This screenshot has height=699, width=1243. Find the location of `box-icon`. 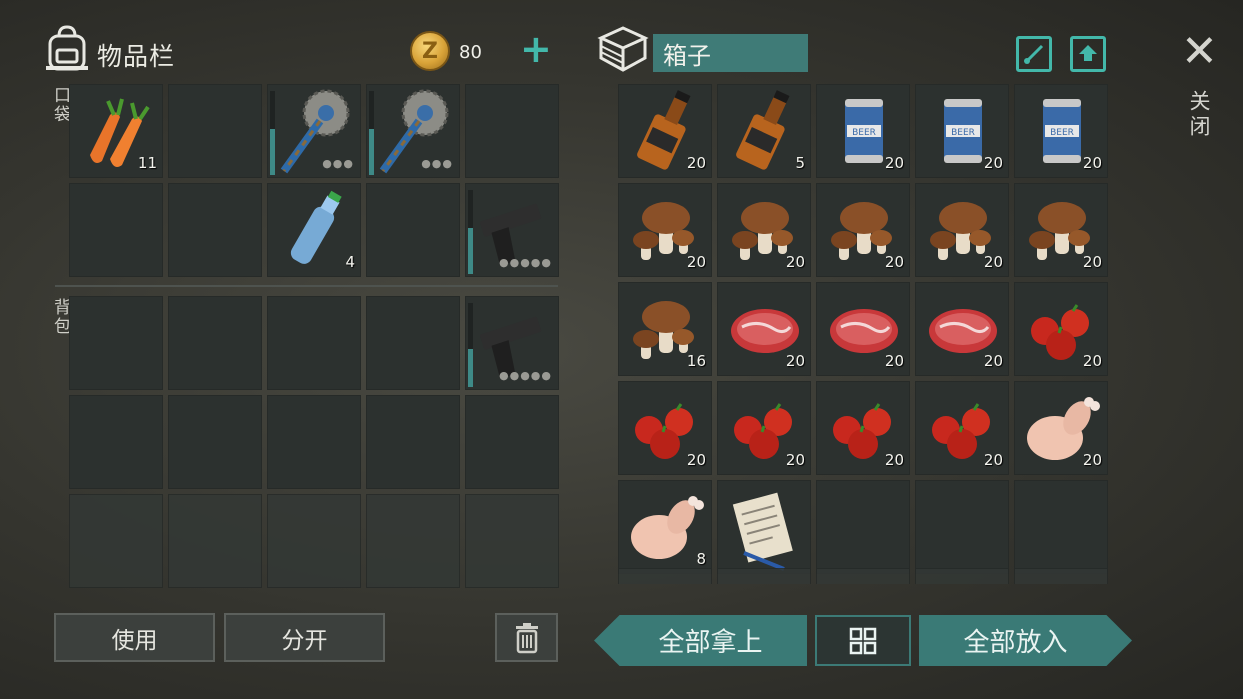

box-icon is located at coordinates (623, 49).